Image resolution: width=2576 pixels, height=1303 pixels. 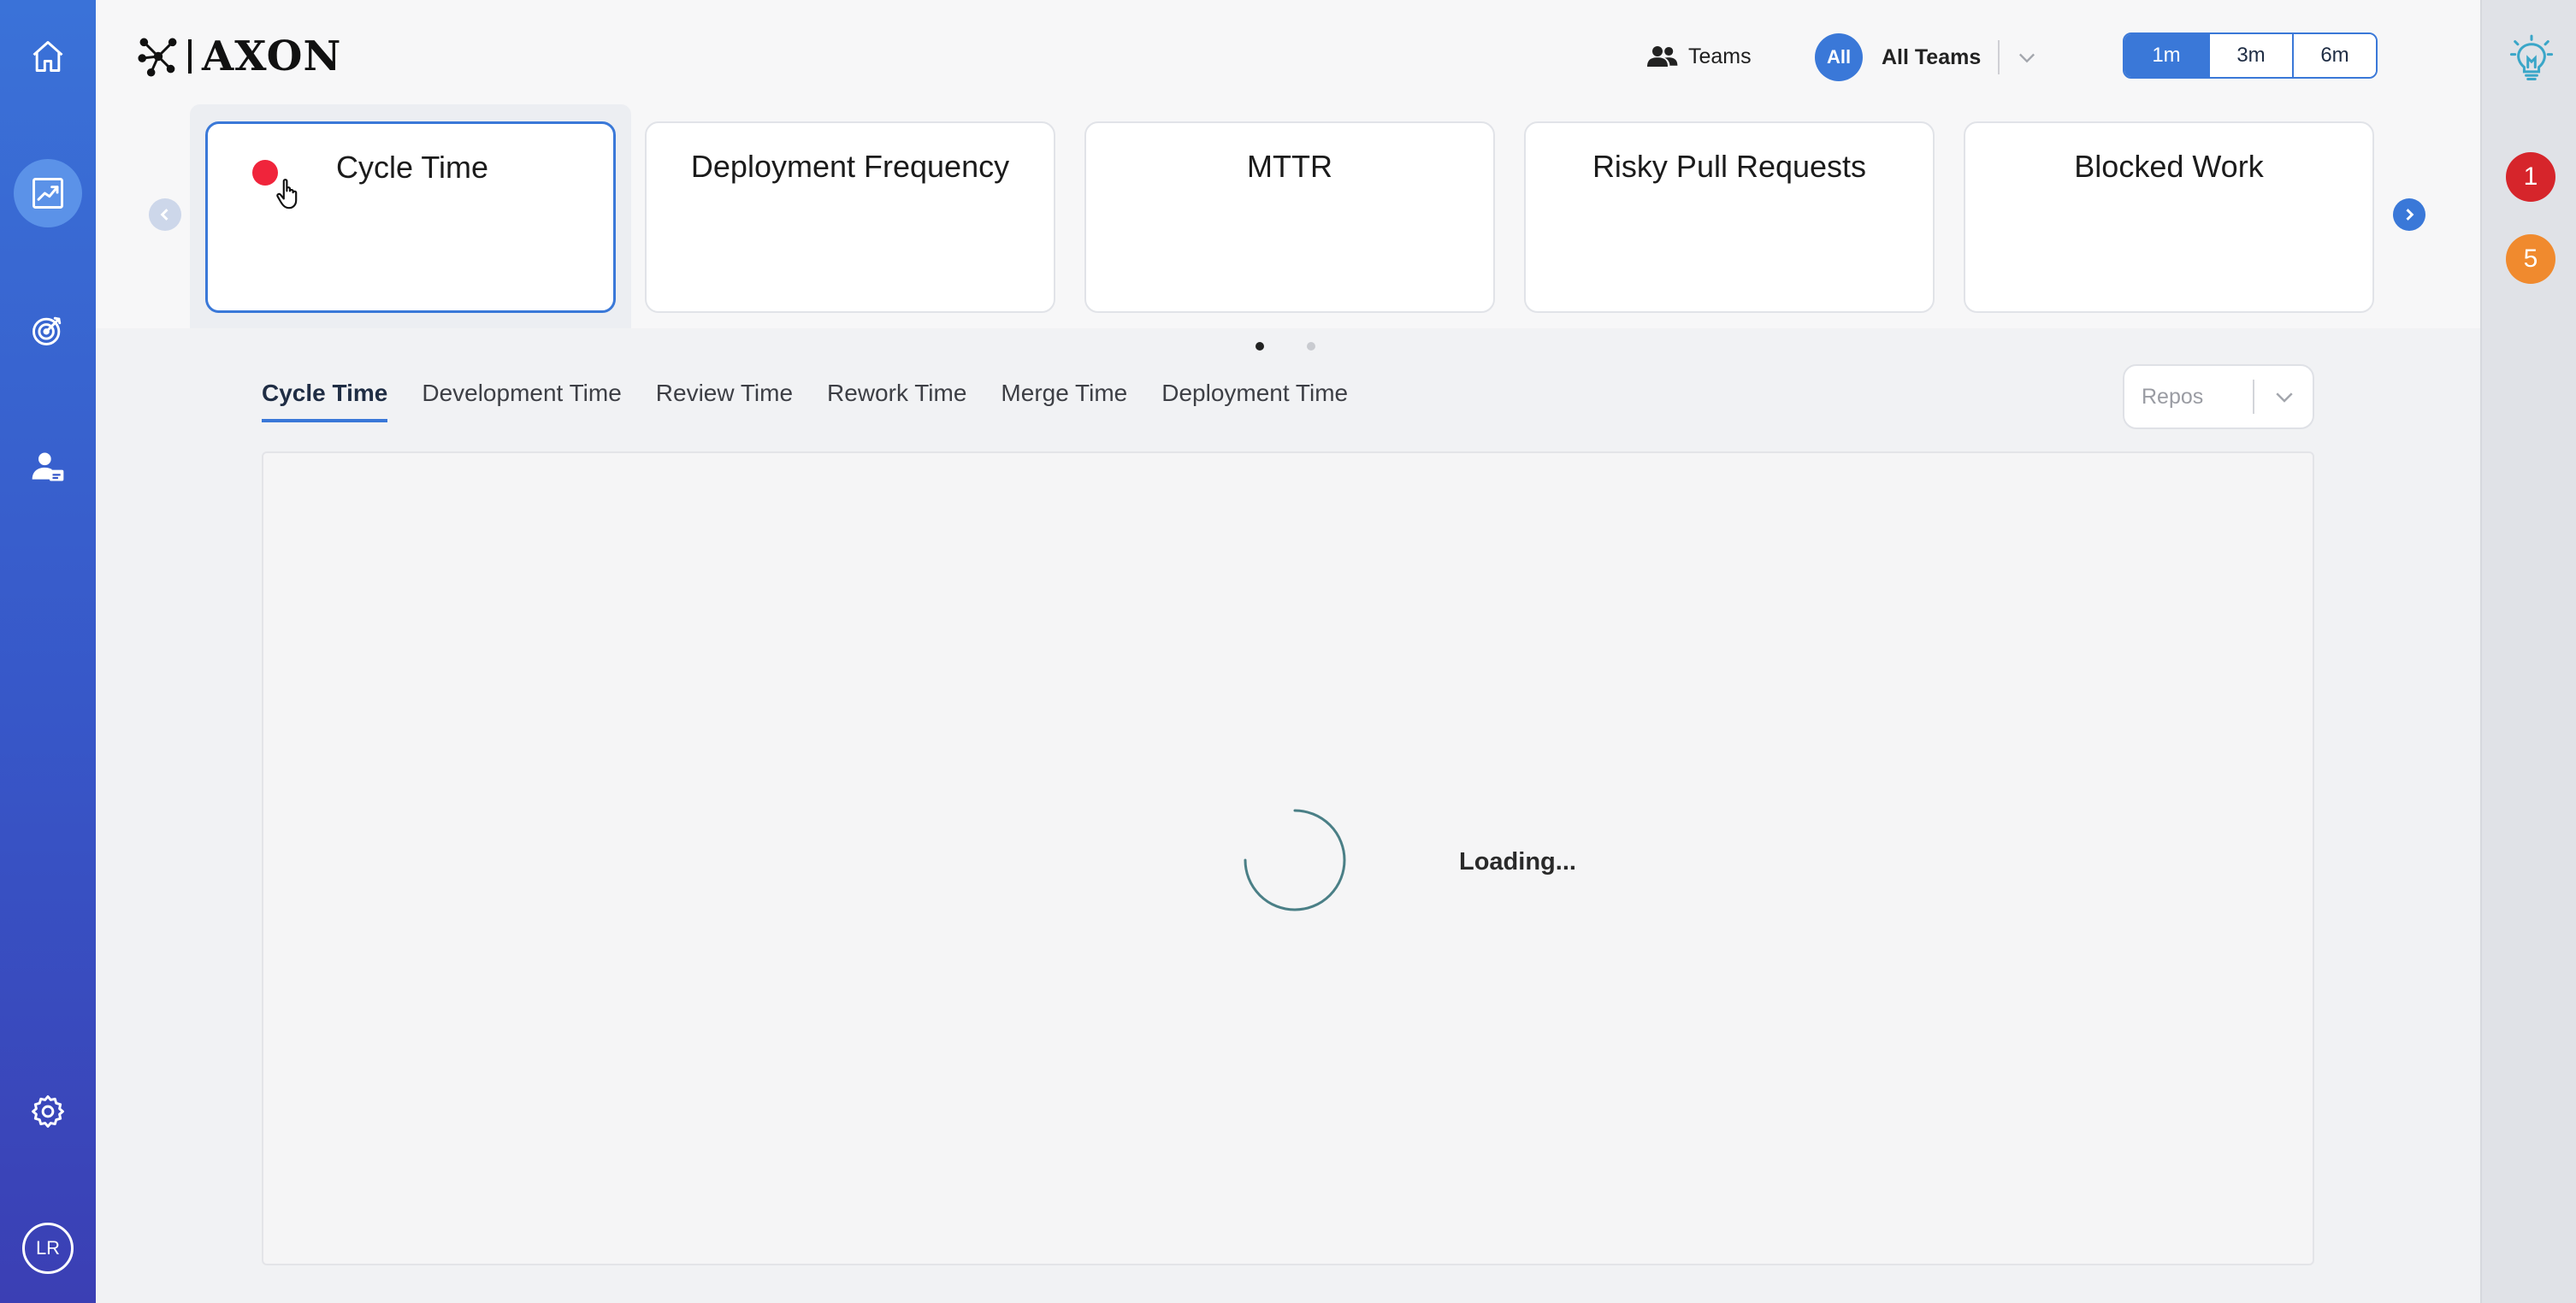 I want to click on notification-badge-orange: 5, so click(x=2530, y=259).